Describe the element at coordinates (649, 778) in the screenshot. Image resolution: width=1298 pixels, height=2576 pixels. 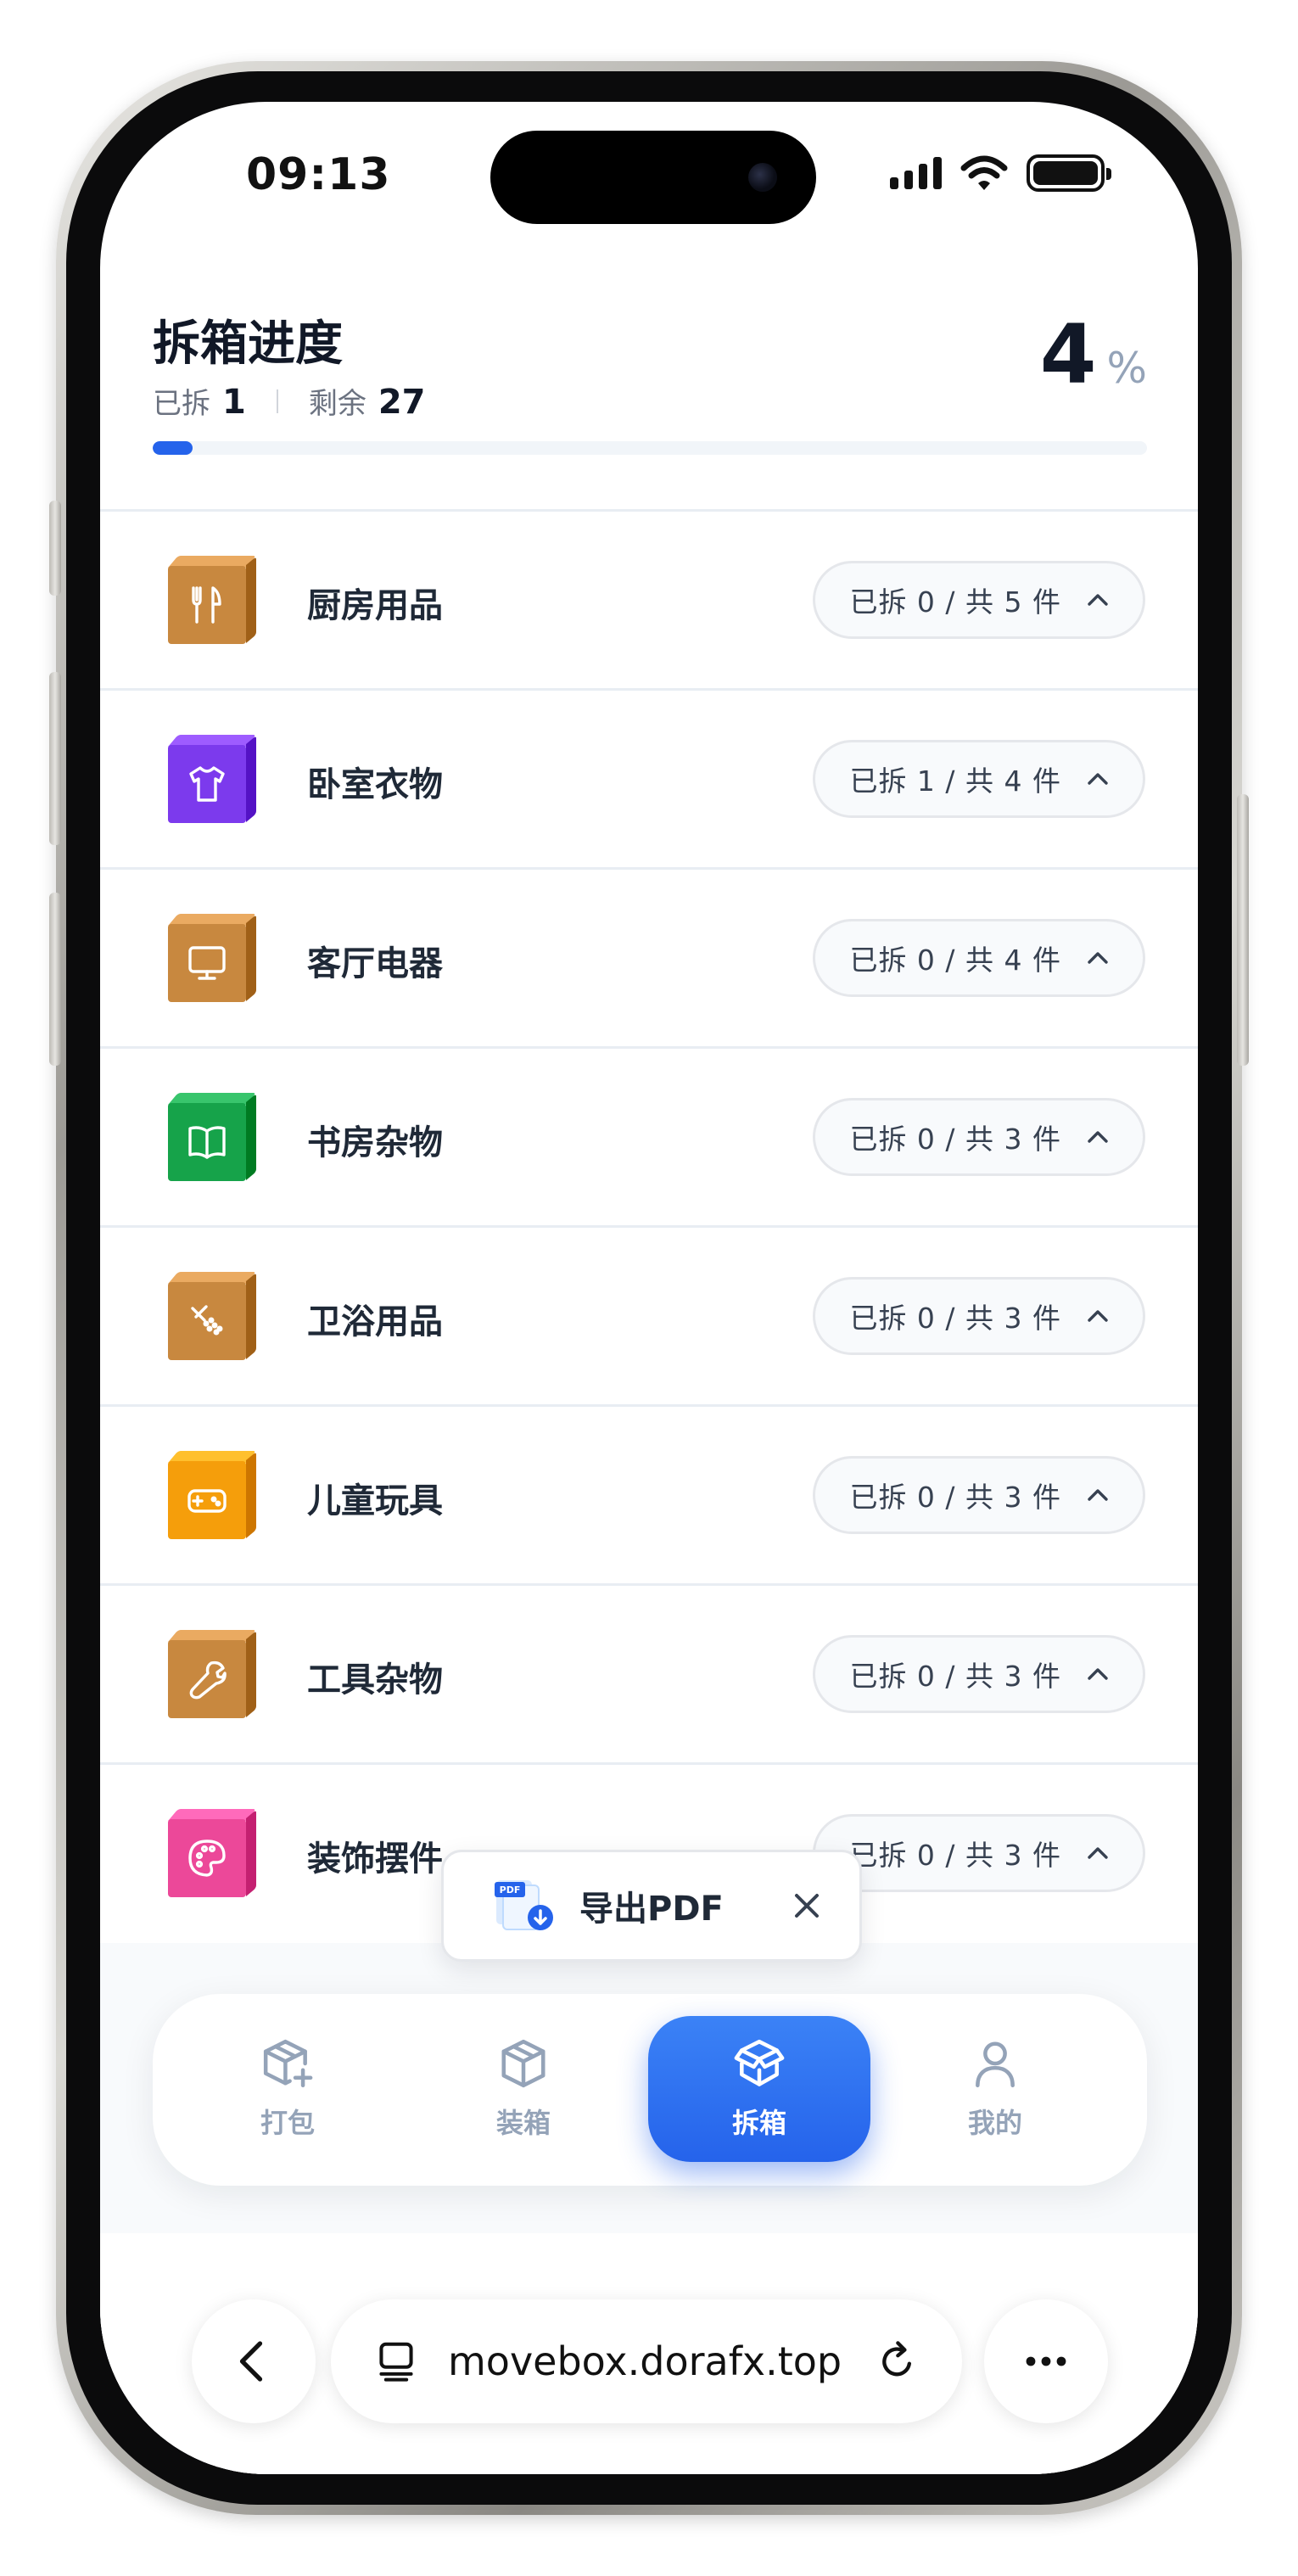
I see `category-row: 卧室衣物 已拆 1 / 共 4 件` at that location.